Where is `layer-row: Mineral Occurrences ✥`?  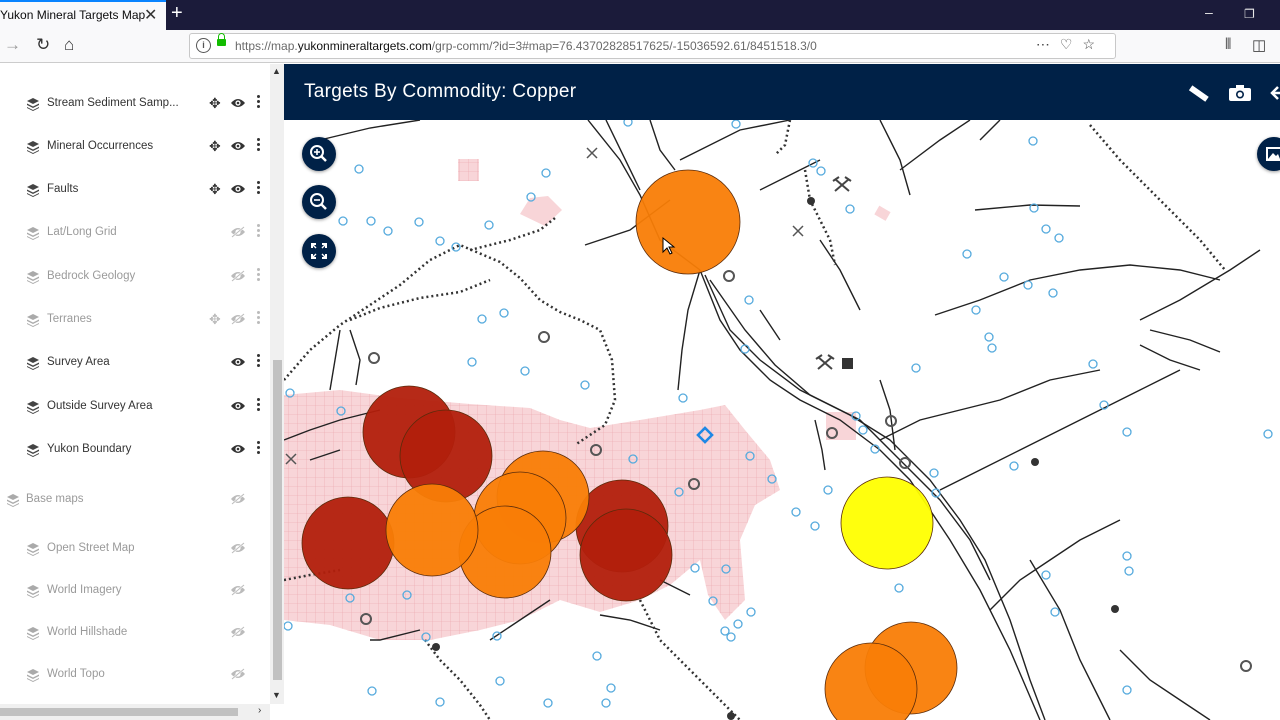
layer-row: Mineral Occurrences ✥ is located at coordinates (135, 151).